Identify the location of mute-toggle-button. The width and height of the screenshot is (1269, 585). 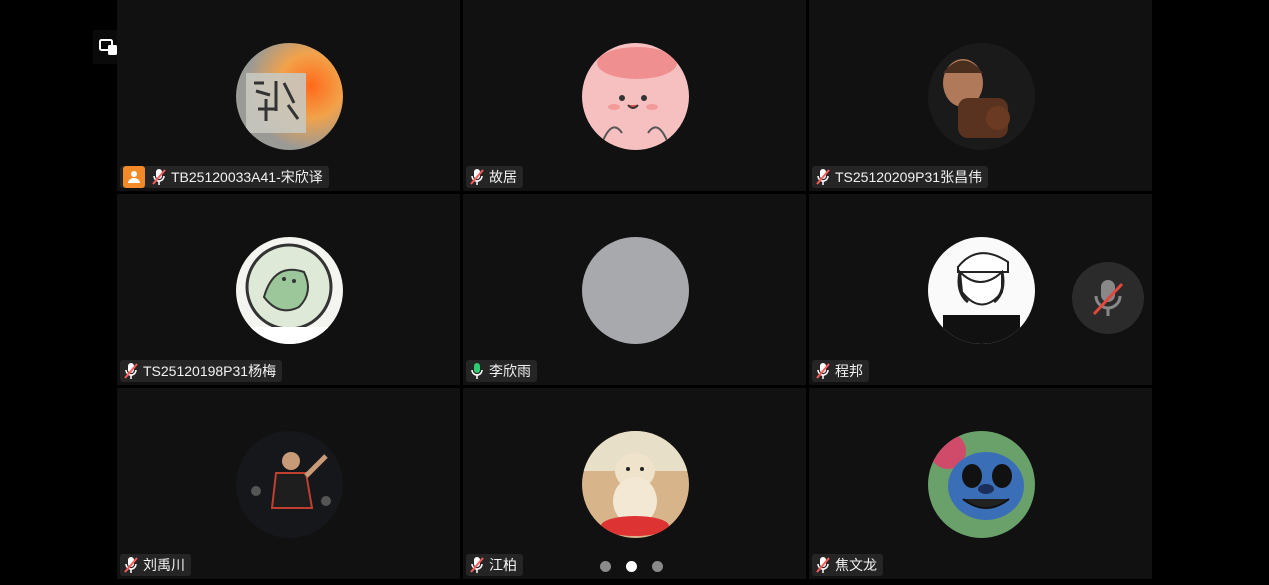
(1108, 298).